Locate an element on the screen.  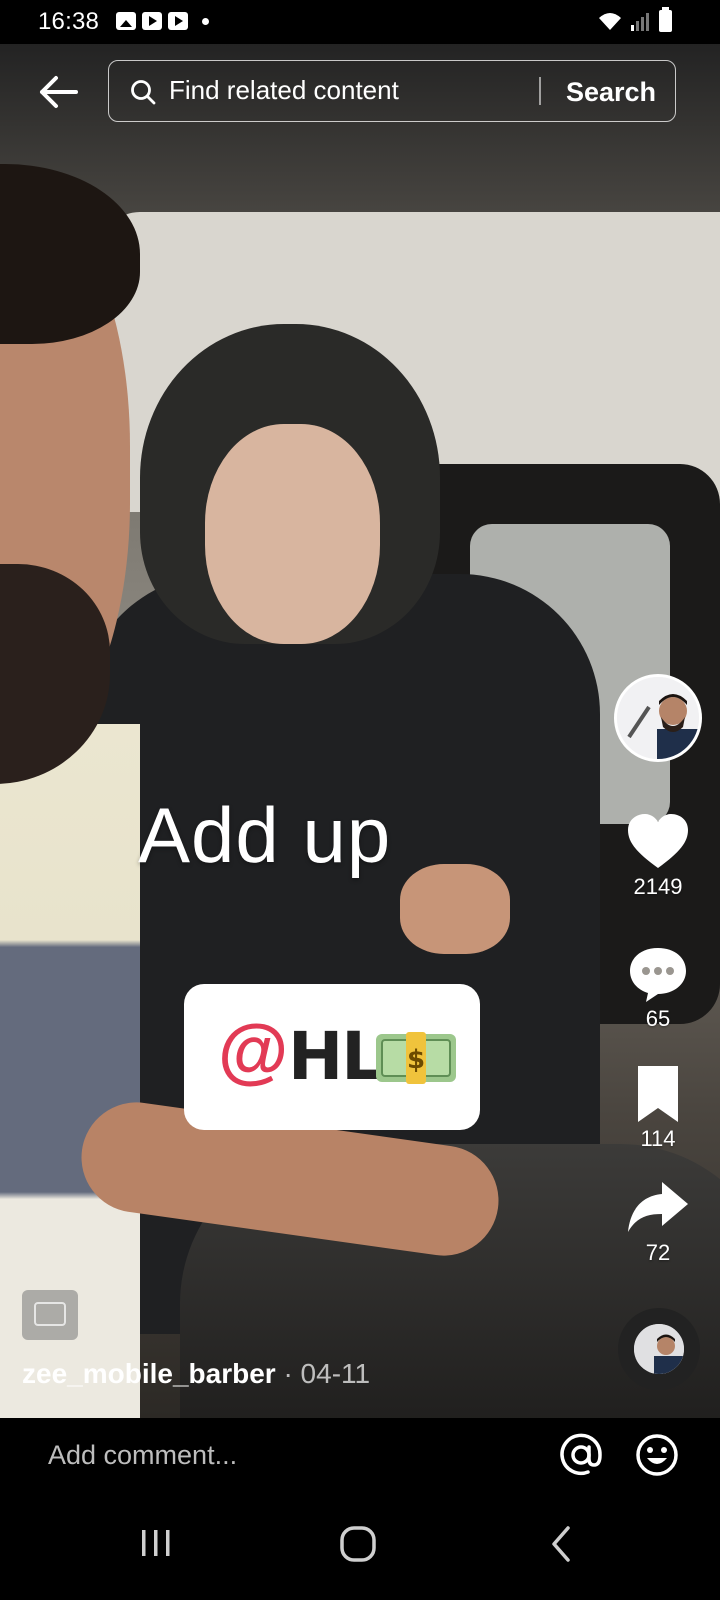
bookmark-icon is located at coordinates (658, 1094).